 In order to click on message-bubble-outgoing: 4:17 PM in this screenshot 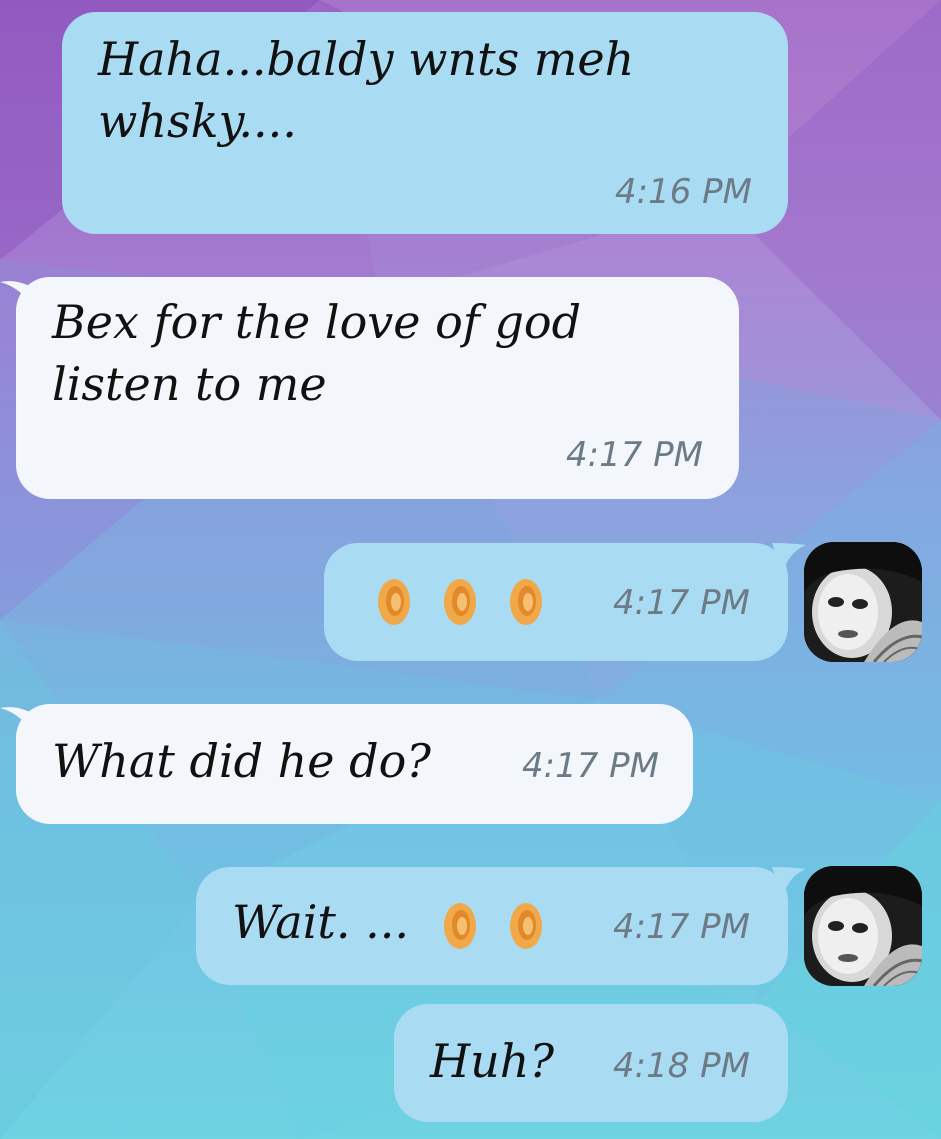, I will do `click(556, 602)`.